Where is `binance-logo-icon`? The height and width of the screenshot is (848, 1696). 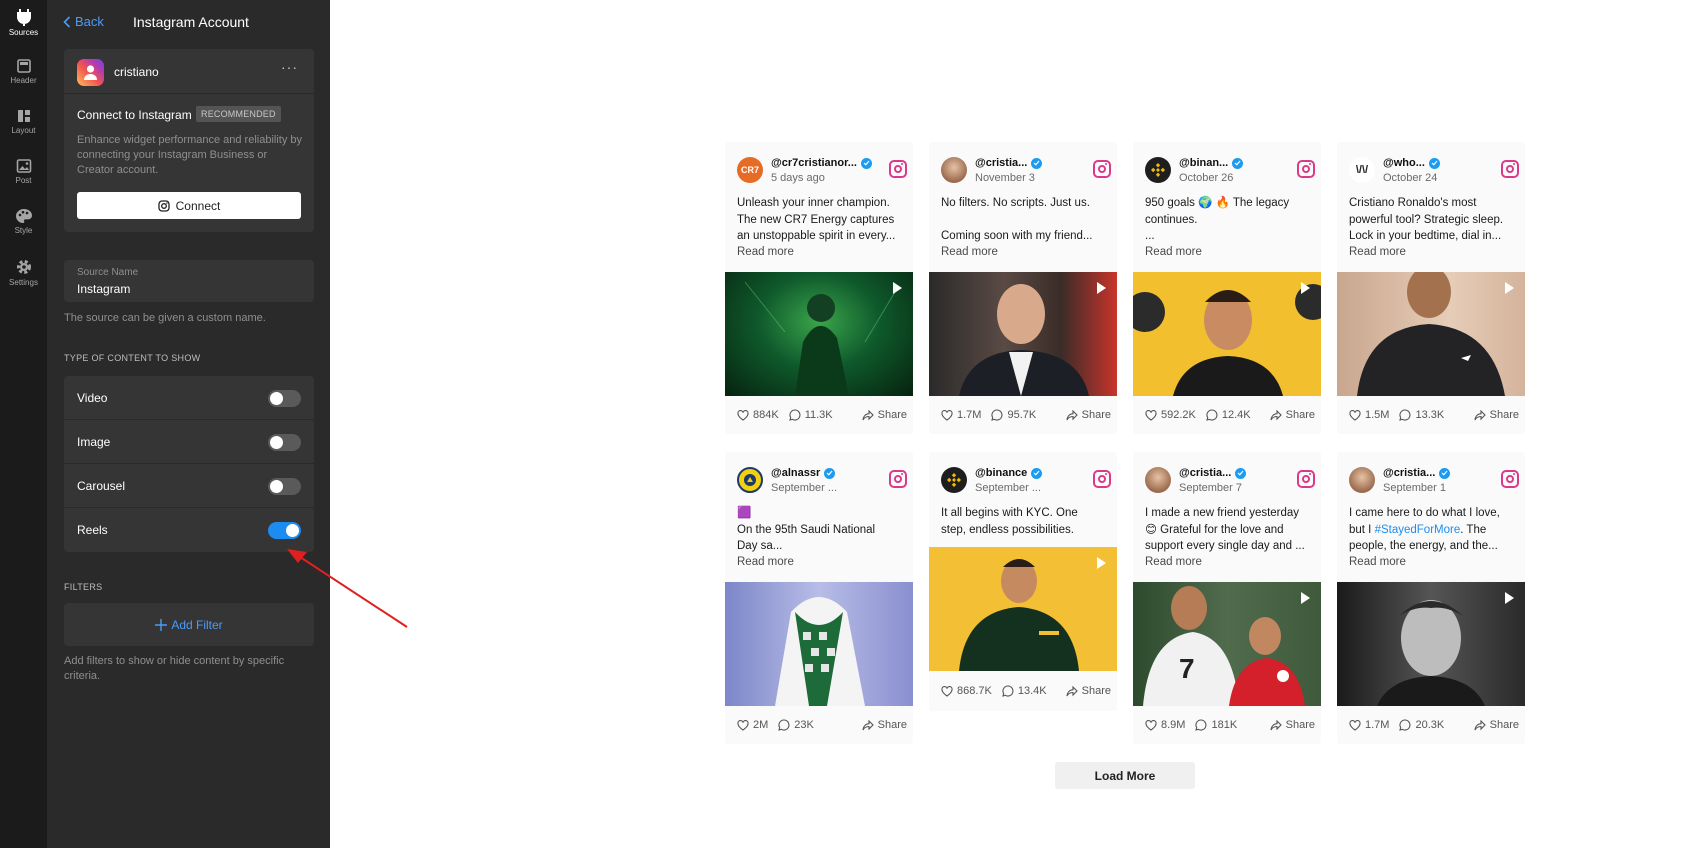 binance-logo-icon is located at coordinates (1158, 170).